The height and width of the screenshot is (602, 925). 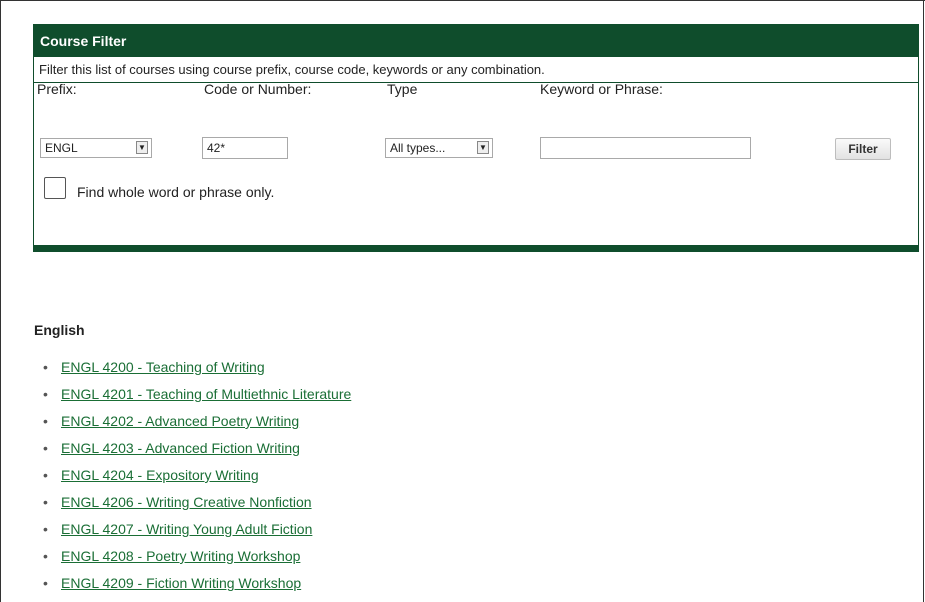 I want to click on course-link: ENGL 4204 - Expository Writing, so click(x=160, y=475).